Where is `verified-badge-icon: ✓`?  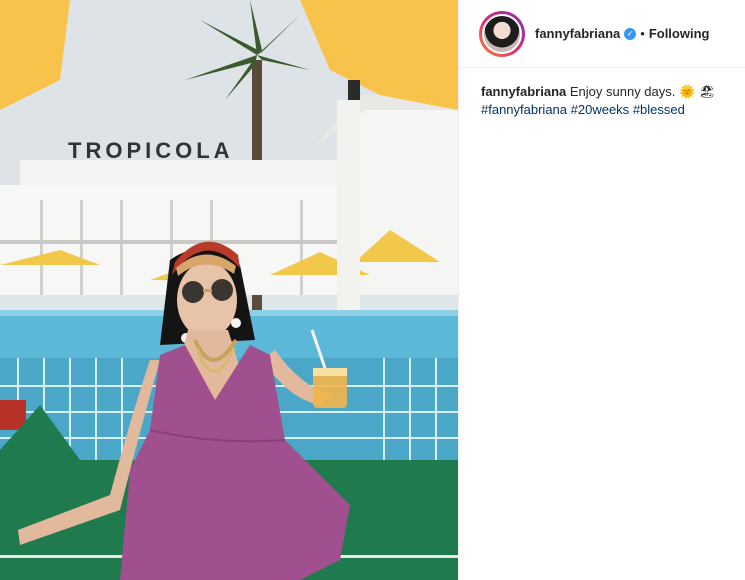
verified-badge-icon: ✓ is located at coordinates (630, 33).